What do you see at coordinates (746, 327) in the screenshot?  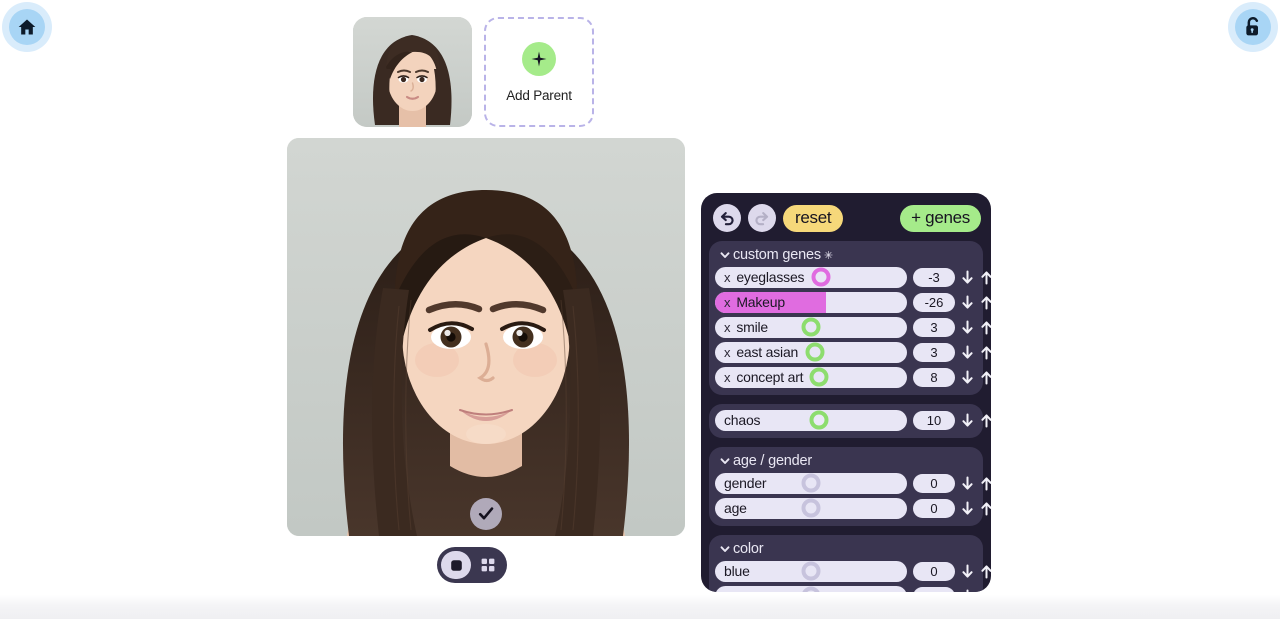 I see `gene-slider-label: x smile` at bounding box center [746, 327].